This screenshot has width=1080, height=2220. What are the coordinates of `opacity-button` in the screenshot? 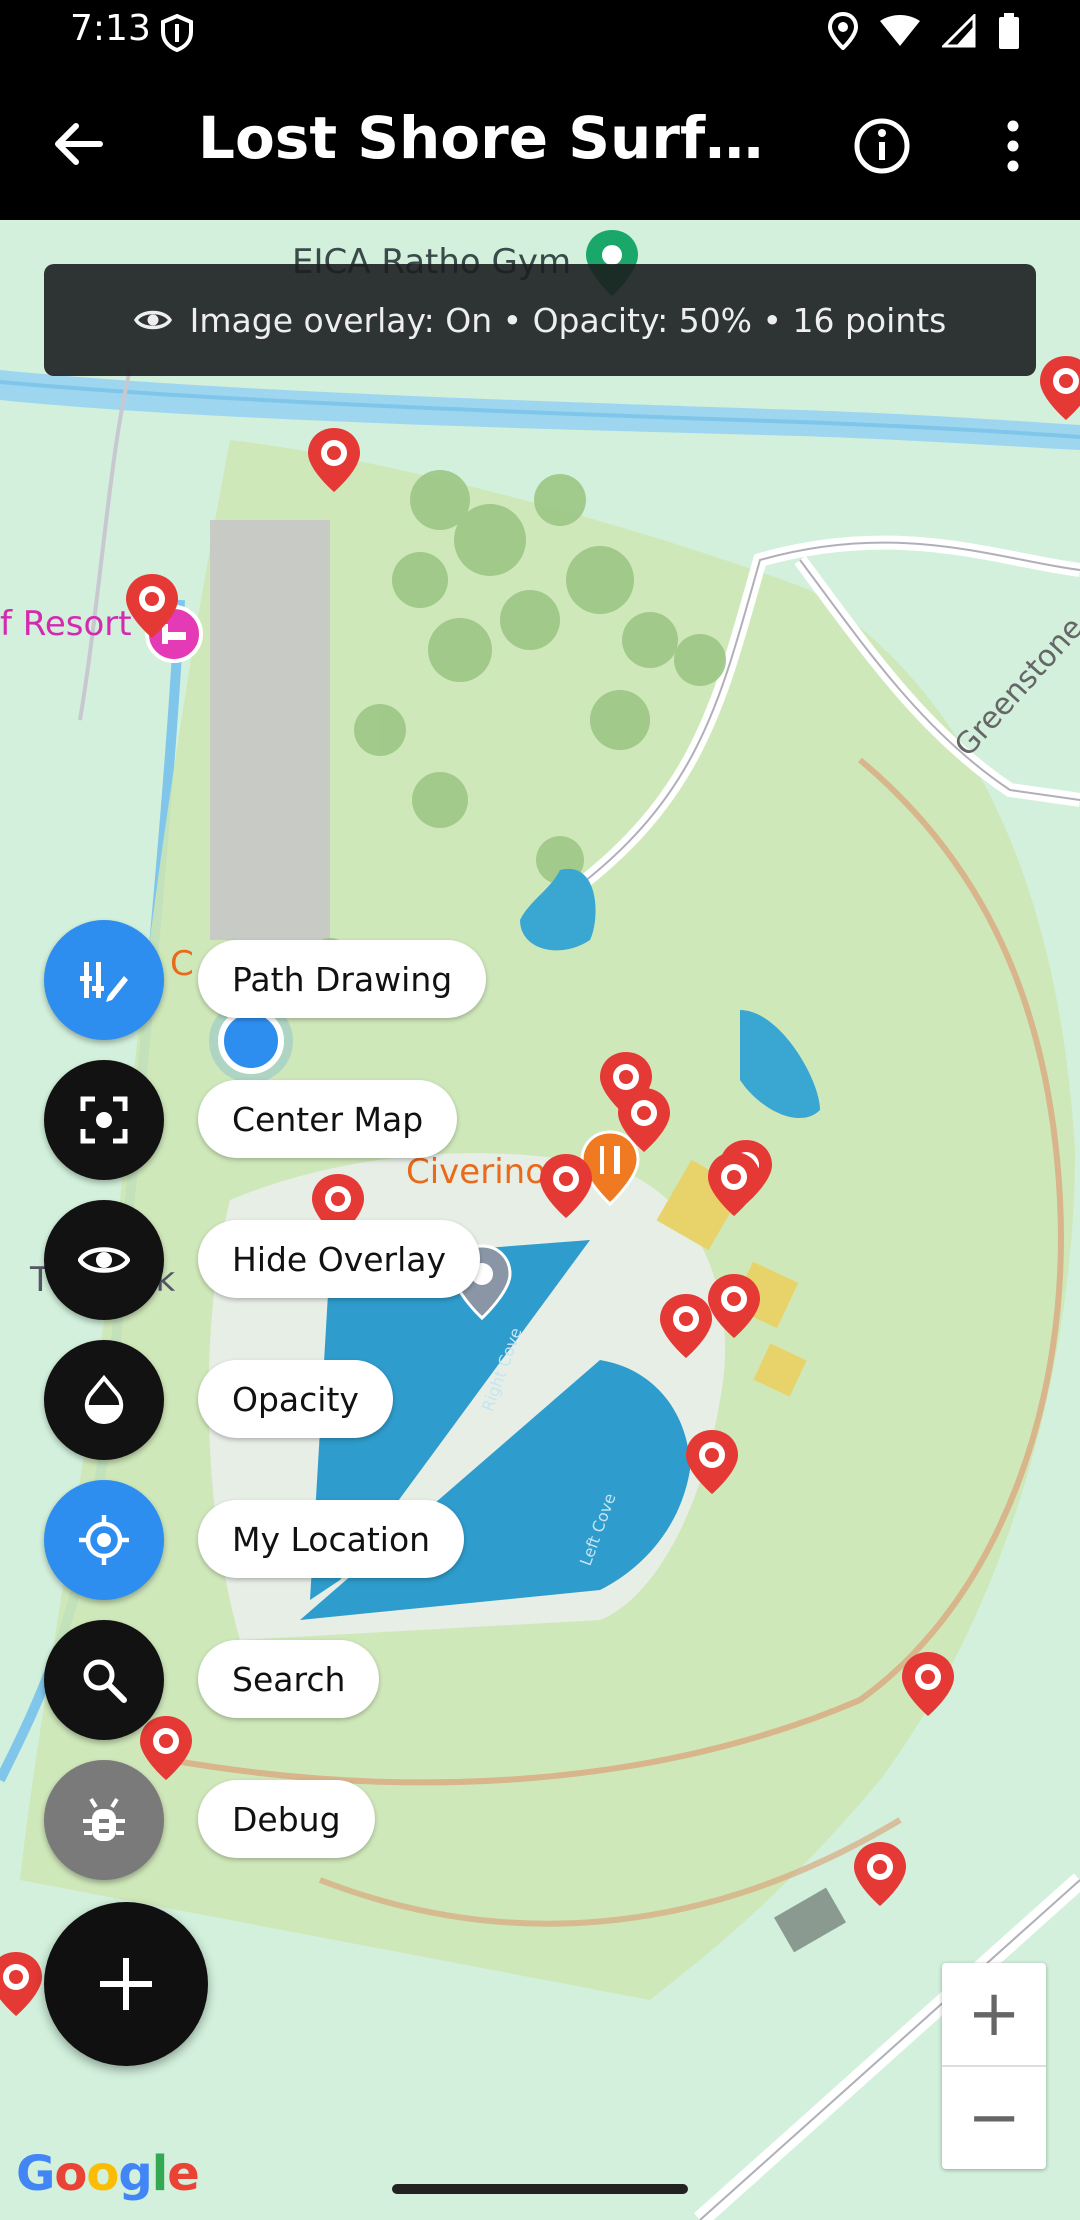 It's located at (104, 1400).